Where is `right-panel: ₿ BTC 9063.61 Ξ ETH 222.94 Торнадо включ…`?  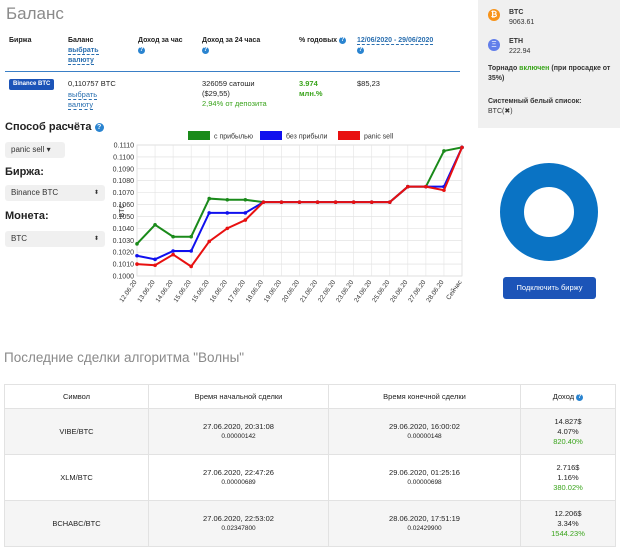 right-panel: ₿ BTC 9063.61 Ξ ETH 222.94 Торнадо включ… is located at coordinates (549, 64).